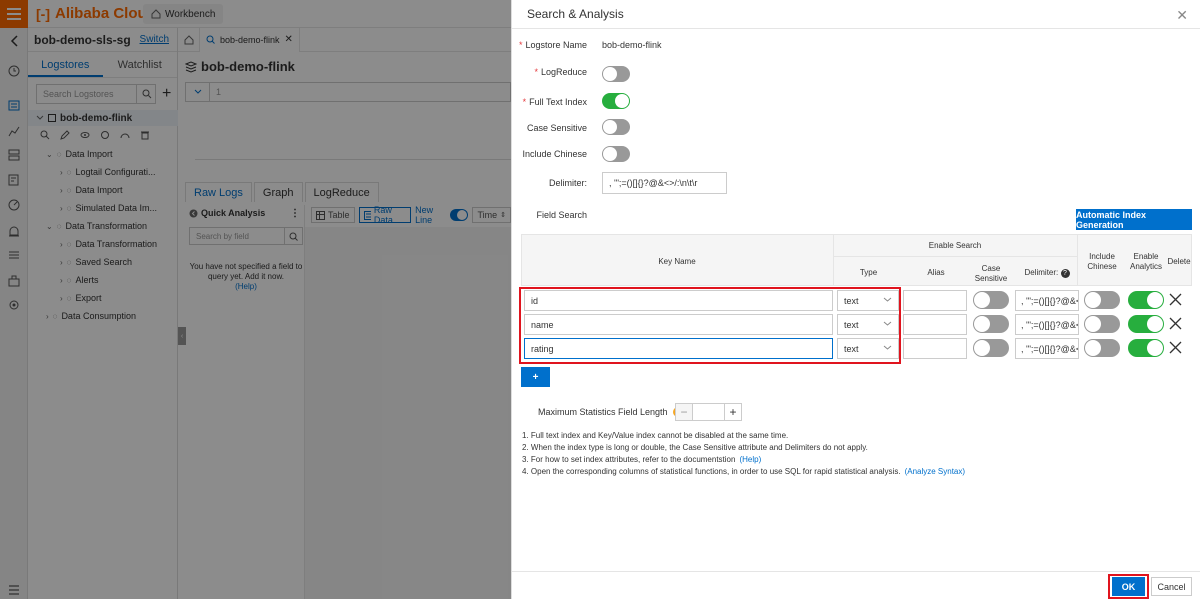  Describe the element at coordinates (1134, 219) in the screenshot. I see `auto-index-button: Automatic Index Generation` at that location.